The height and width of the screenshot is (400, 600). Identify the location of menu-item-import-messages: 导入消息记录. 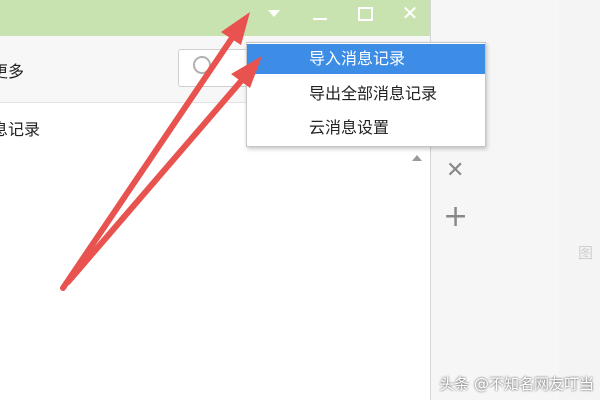
(366, 59).